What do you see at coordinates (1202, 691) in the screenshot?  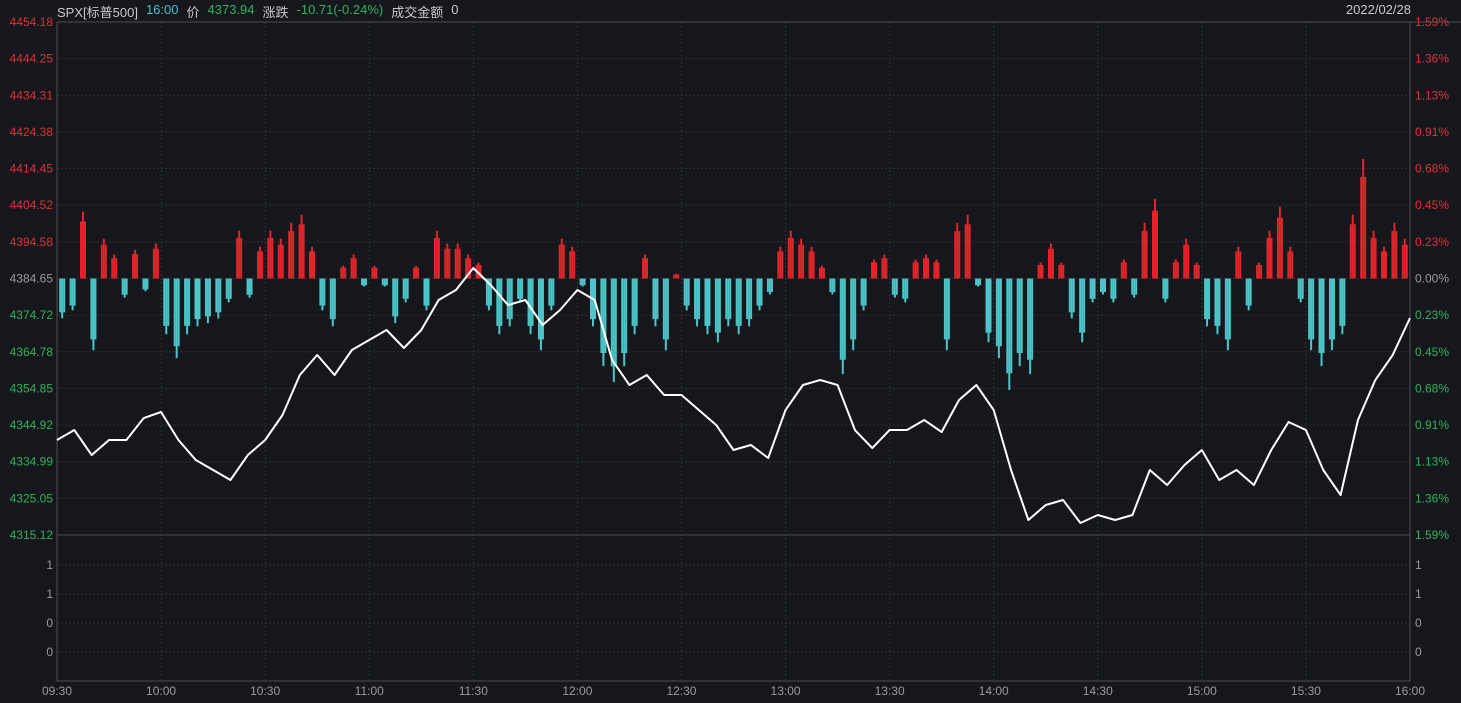 I see `time-tick-label: 15:00` at bounding box center [1202, 691].